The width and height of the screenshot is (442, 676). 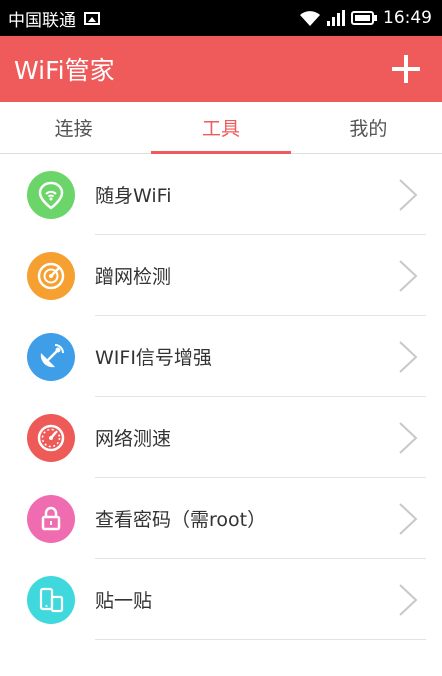 What do you see at coordinates (51, 518) in the screenshot?
I see `lock-icon` at bounding box center [51, 518].